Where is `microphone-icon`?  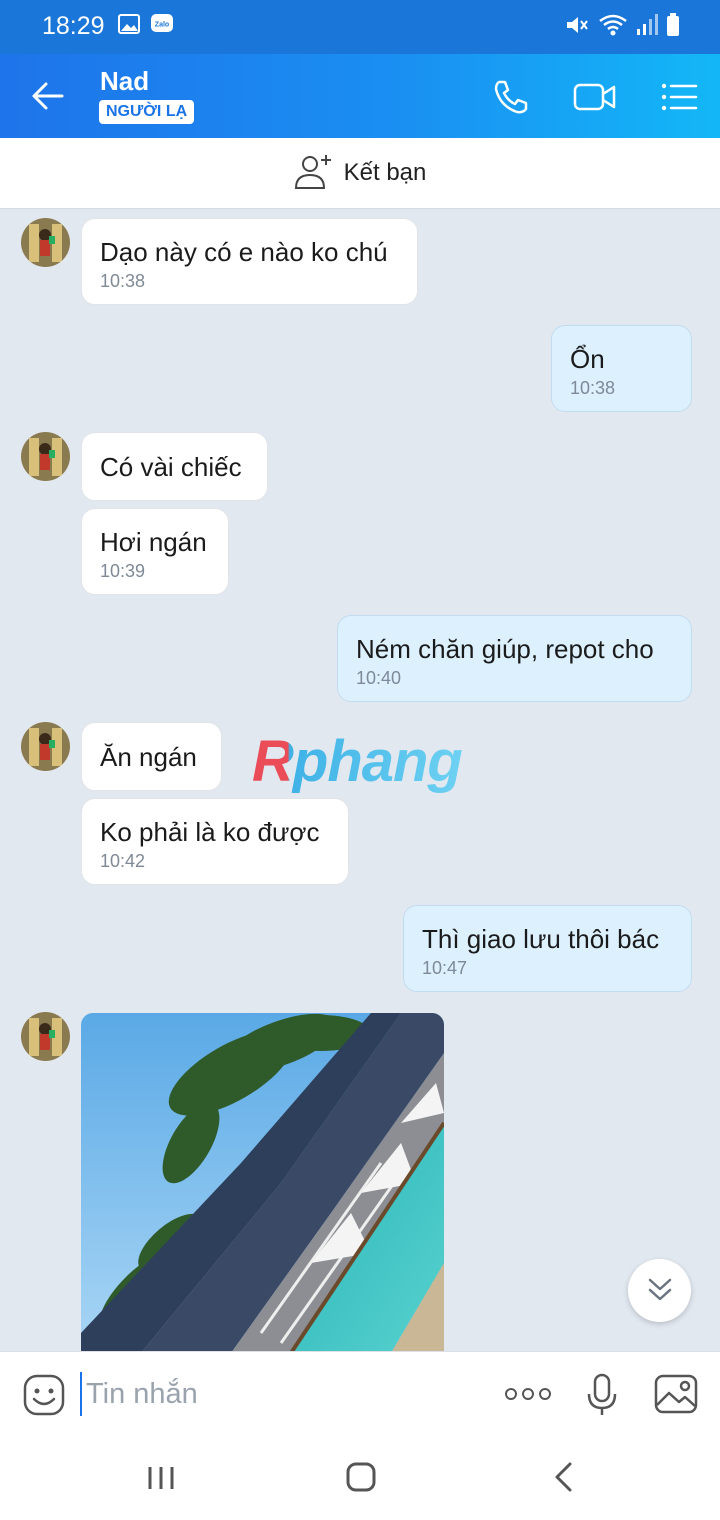 microphone-icon is located at coordinates (602, 1397).